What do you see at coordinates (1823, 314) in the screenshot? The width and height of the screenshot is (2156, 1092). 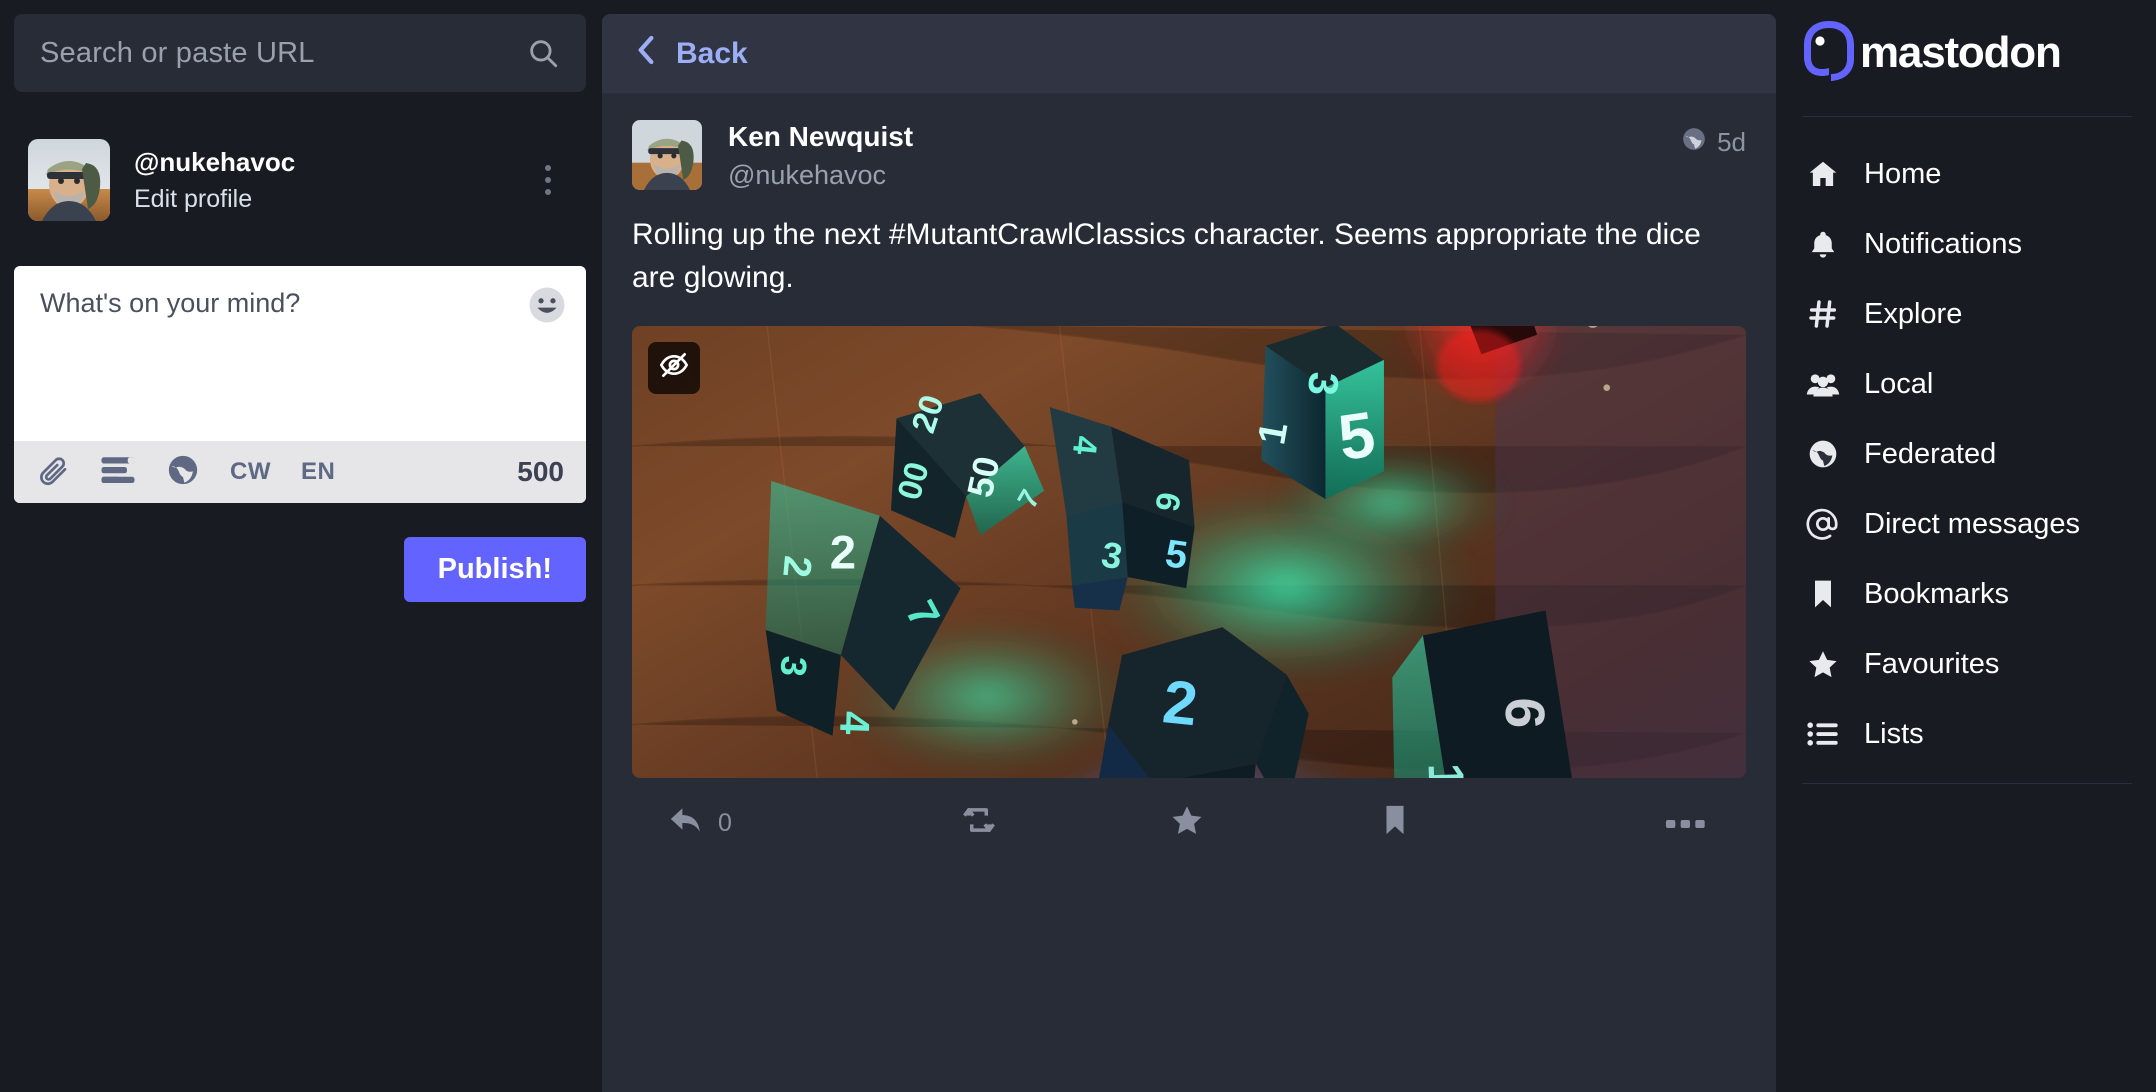 I see `hashtag-icon` at bounding box center [1823, 314].